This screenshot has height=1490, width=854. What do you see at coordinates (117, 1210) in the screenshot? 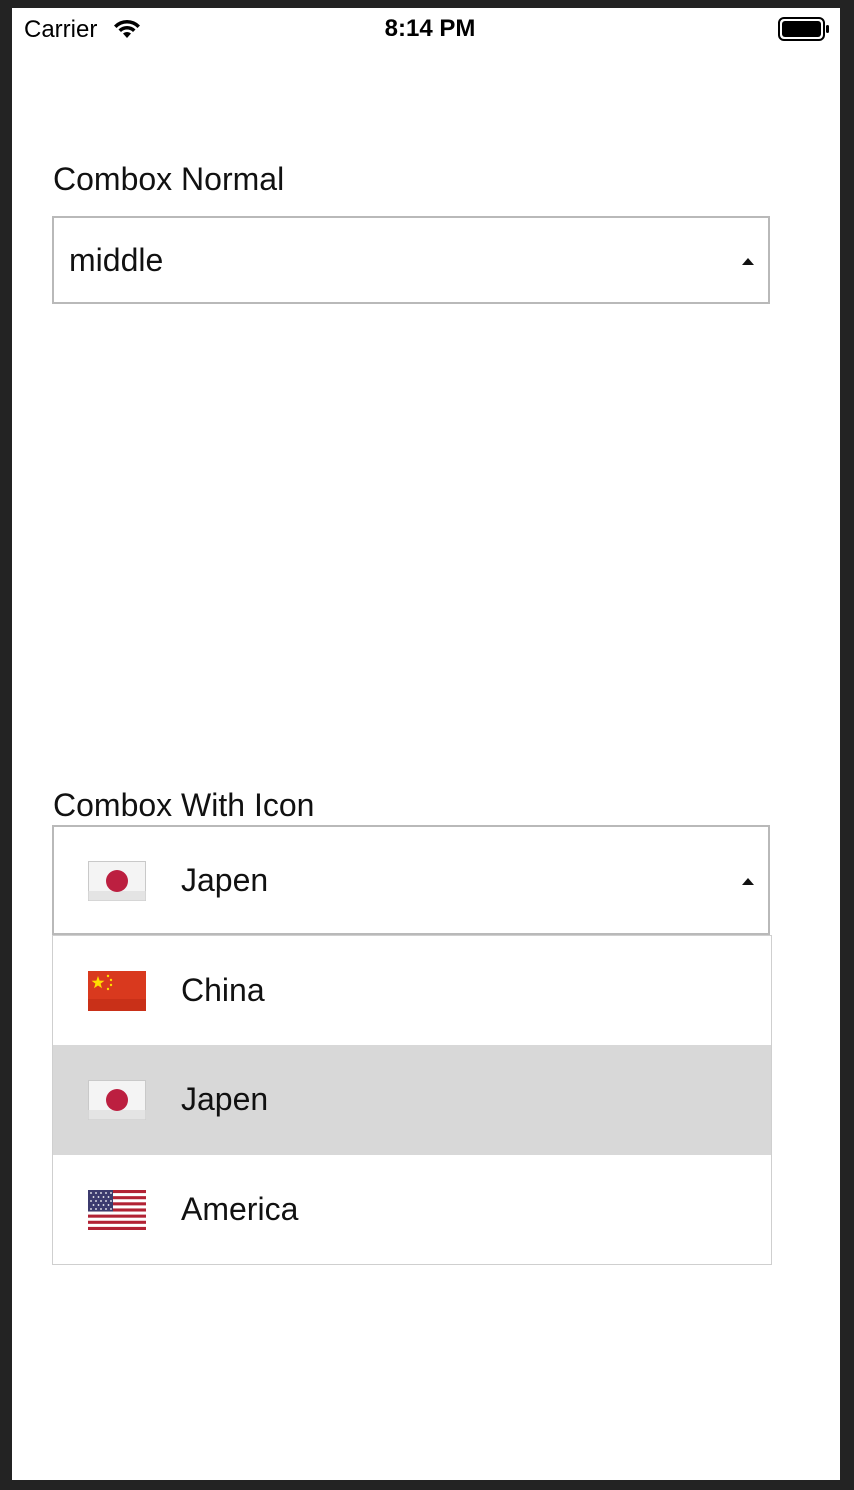
I see `usa-flag-icon` at bounding box center [117, 1210].